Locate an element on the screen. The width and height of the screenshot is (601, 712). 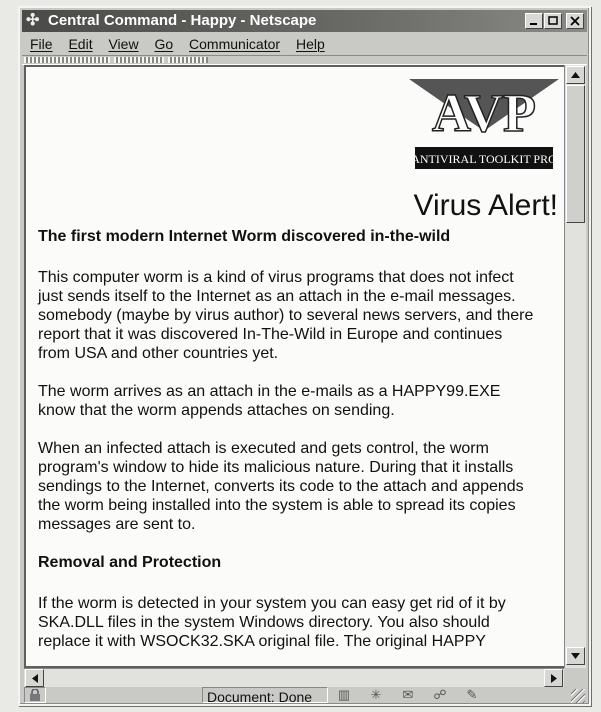
status-bar: Document: Done ▥ ✳ ✉ ☍ ✎ is located at coordinates (304, 696).